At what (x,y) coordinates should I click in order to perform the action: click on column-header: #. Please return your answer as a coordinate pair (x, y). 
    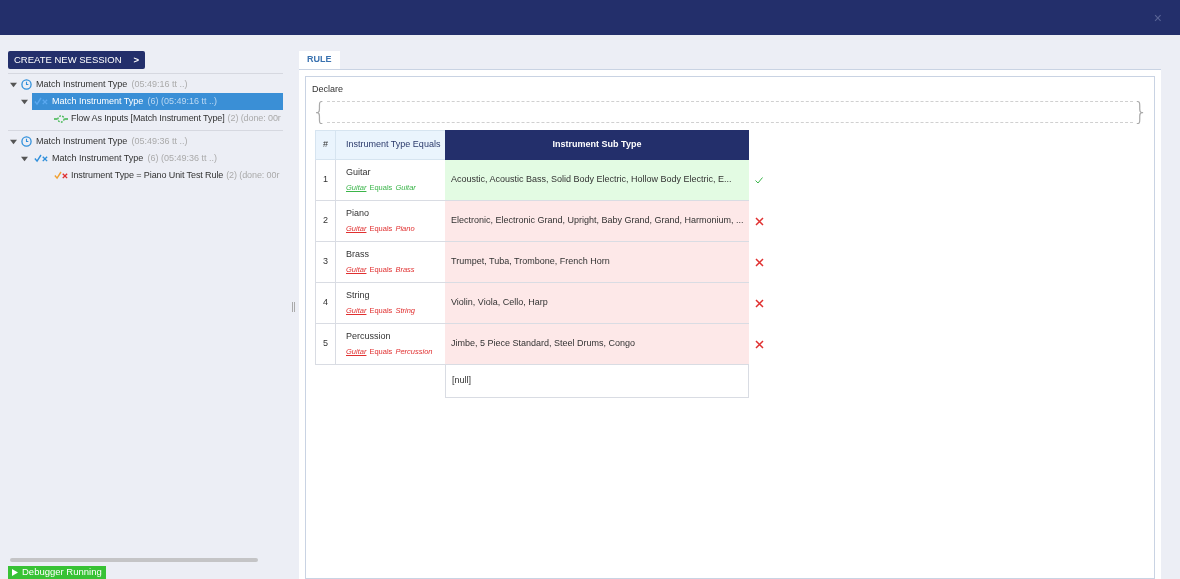
    Looking at the image, I should click on (325, 144).